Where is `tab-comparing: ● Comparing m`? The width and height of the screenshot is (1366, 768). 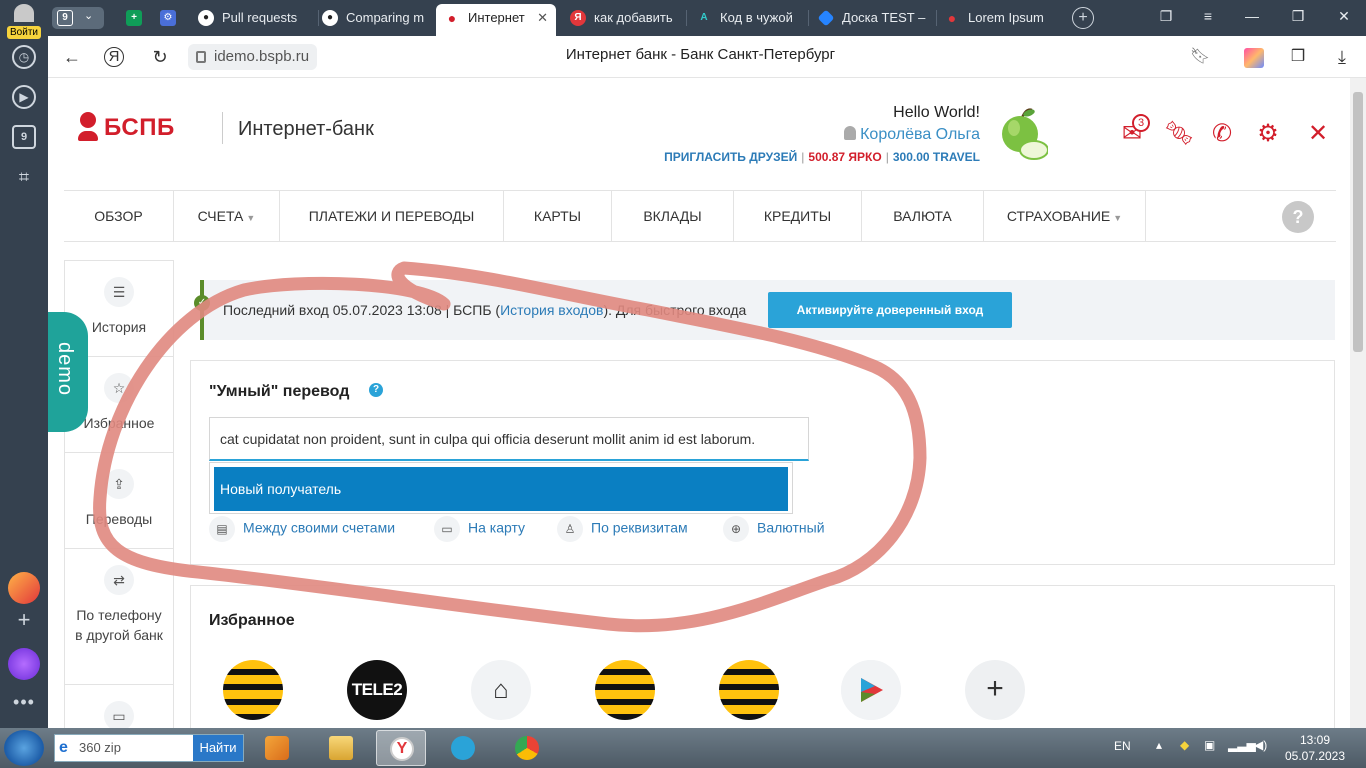 tab-comparing: ● Comparing m is located at coordinates (374, 18).